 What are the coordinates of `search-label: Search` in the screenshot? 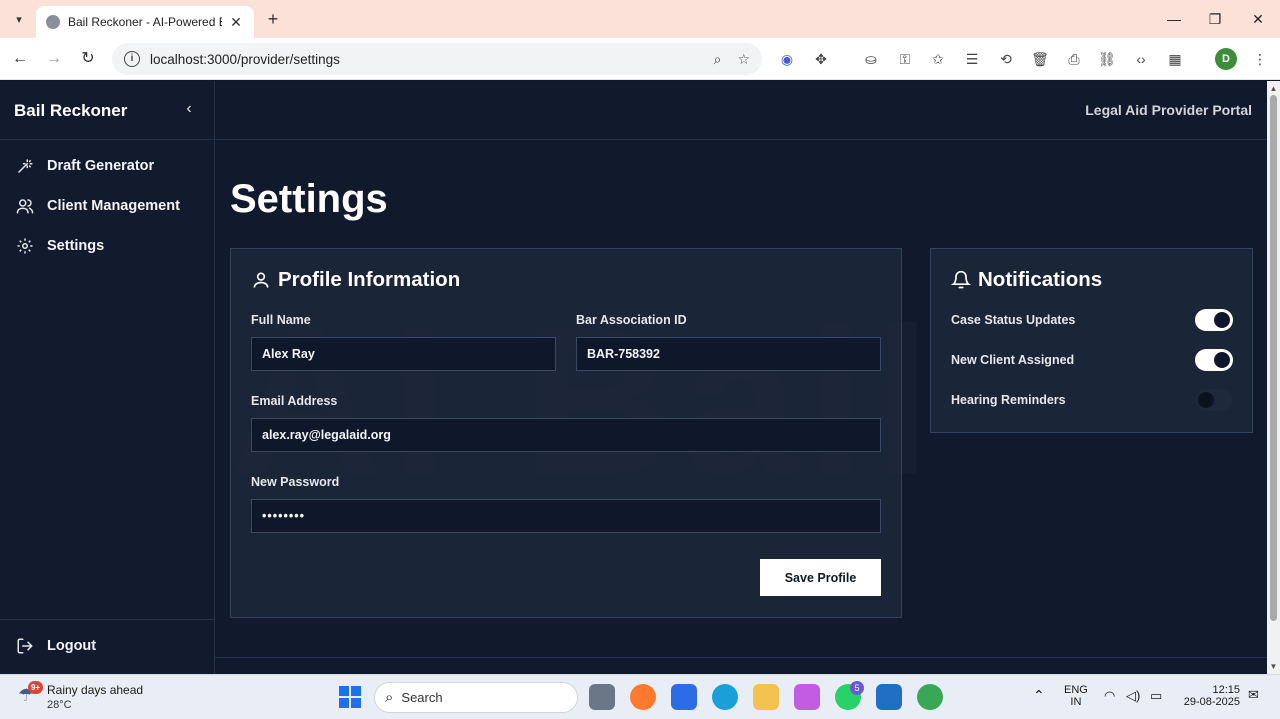 It's located at (422, 697).